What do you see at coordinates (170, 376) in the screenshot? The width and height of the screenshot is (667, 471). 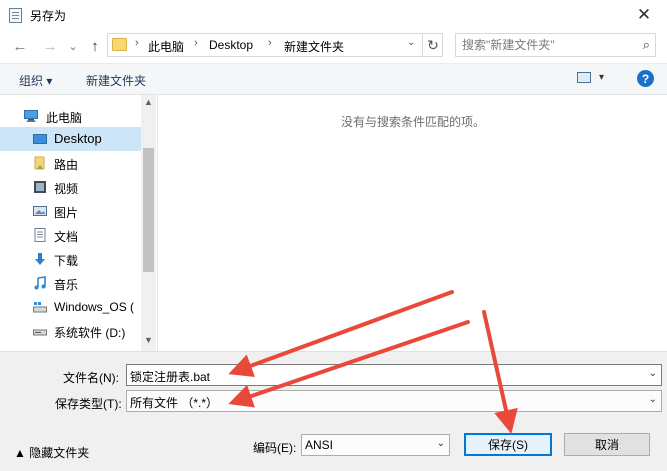 I see `filename-value: 锁定注册表.bat` at bounding box center [170, 376].